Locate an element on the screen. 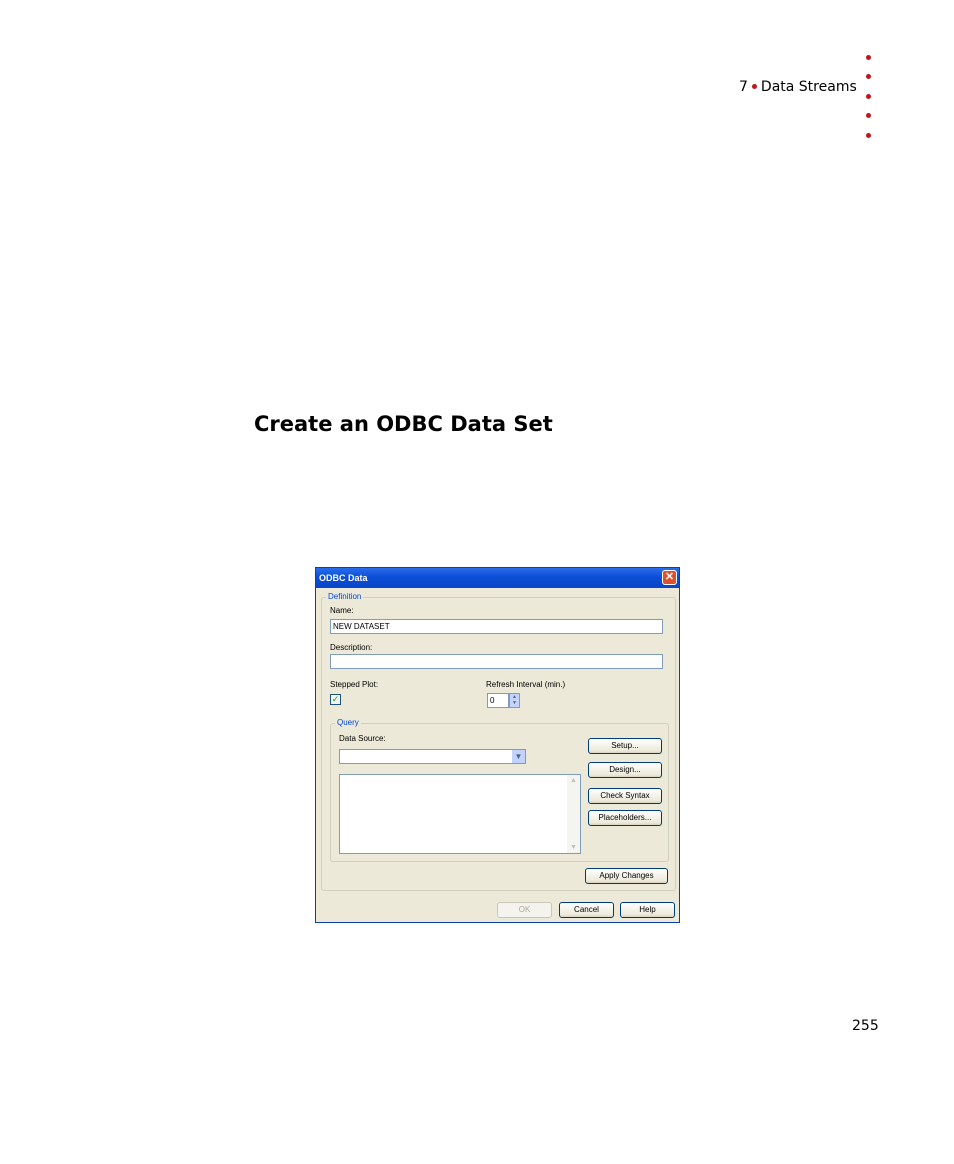  definition-legend: Definition is located at coordinates (345, 596).